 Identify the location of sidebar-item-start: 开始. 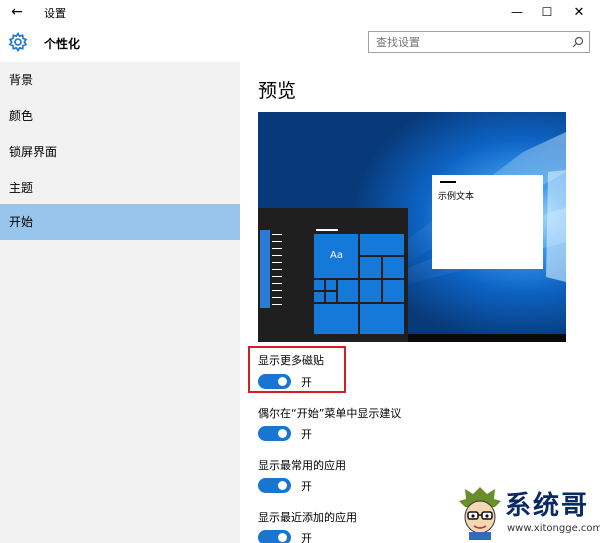
(120, 222).